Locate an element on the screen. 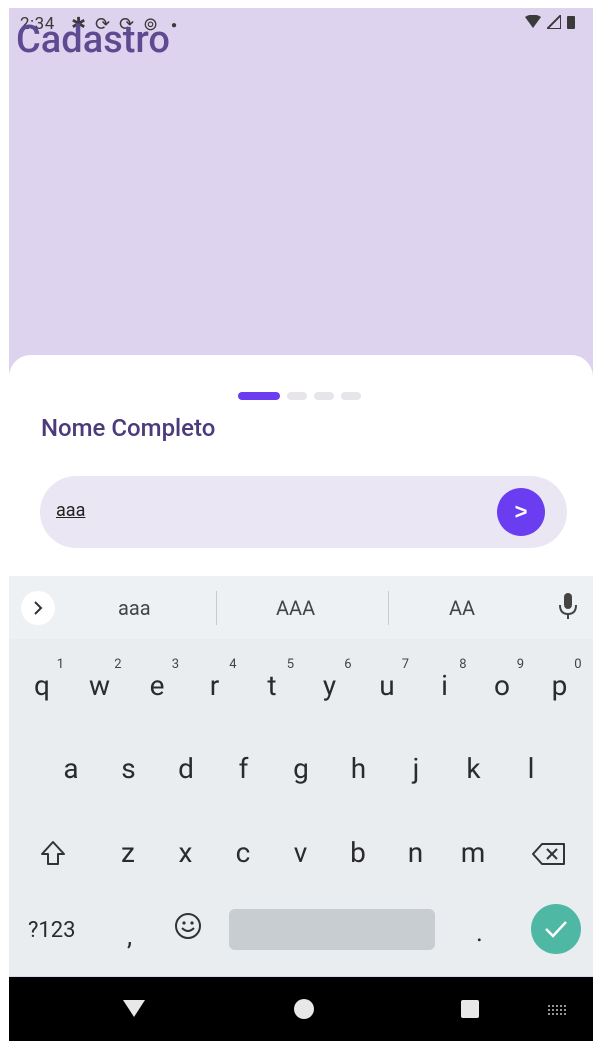  recents-icon is located at coordinates (470, 1009).